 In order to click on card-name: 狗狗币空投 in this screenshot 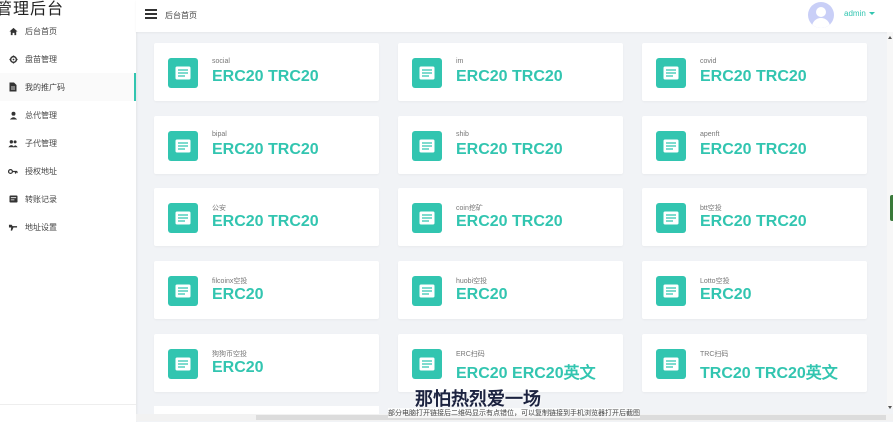, I will do `click(229, 354)`.